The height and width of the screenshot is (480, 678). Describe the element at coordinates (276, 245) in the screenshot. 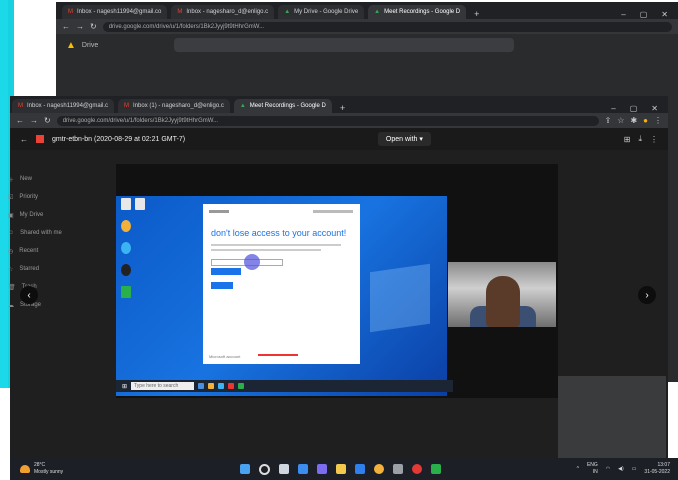

I see `dialog-text-line` at that location.